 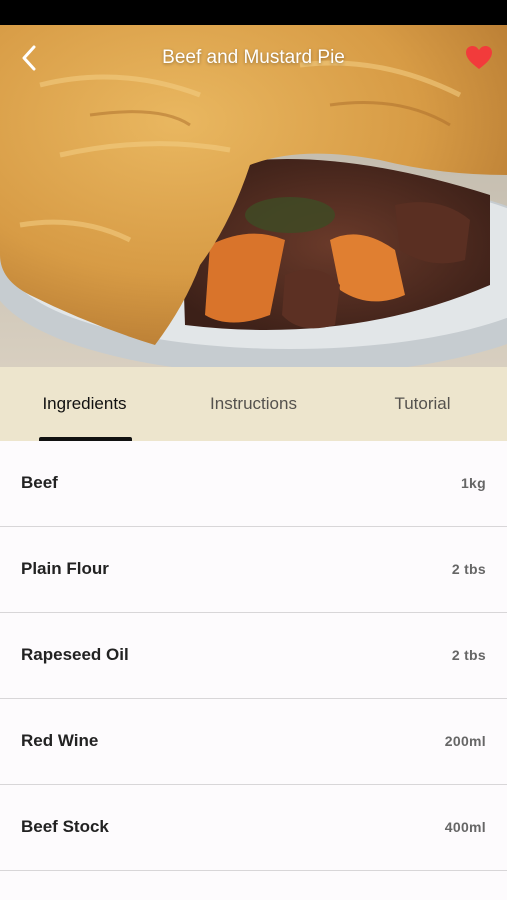 I want to click on ingredient-name: Plain Flour, so click(x=65, y=568).